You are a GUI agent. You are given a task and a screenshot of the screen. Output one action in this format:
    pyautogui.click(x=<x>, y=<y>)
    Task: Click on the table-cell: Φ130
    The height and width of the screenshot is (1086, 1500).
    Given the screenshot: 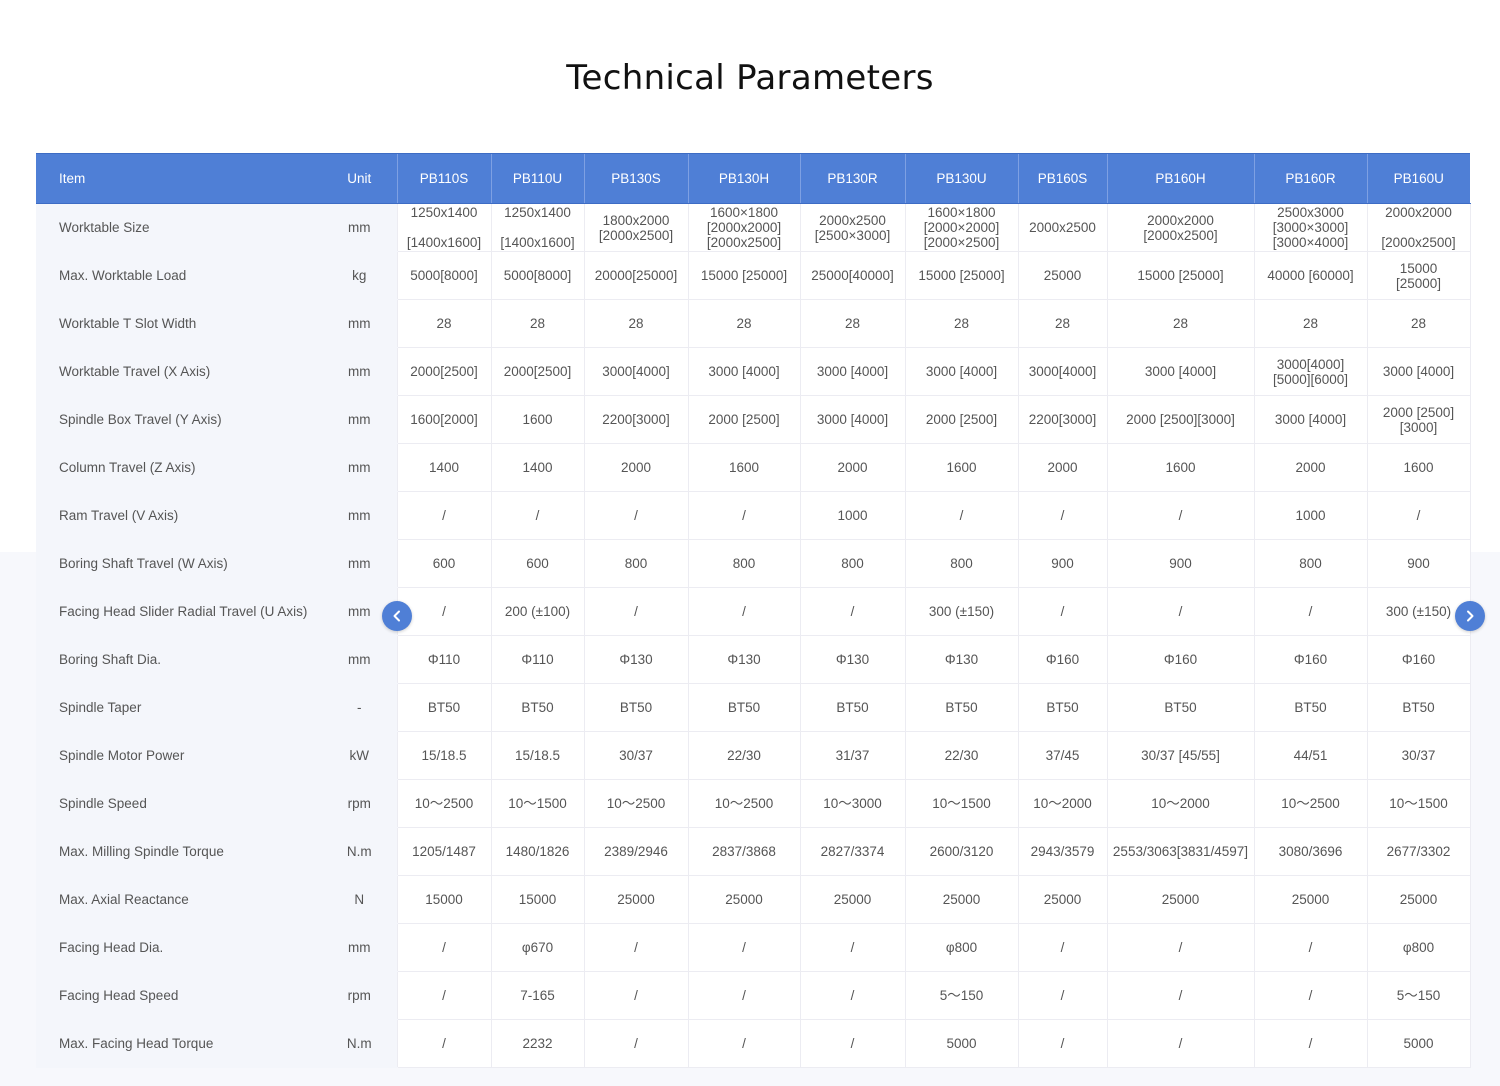 What is the action you would take?
    pyautogui.click(x=635, y=659)
    